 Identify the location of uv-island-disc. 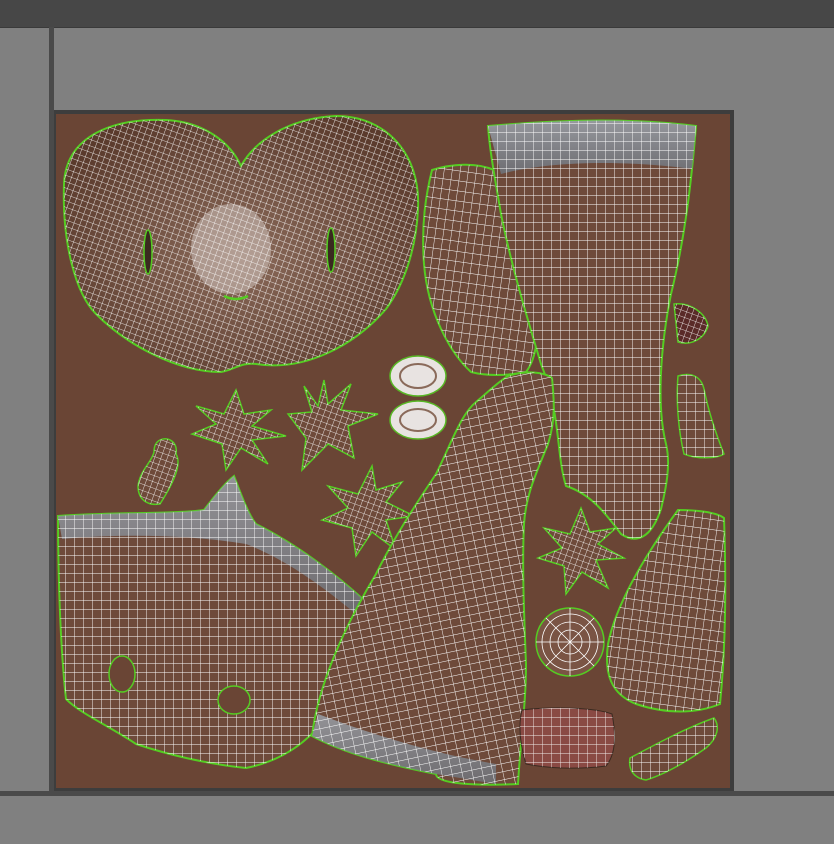
(570, 642).